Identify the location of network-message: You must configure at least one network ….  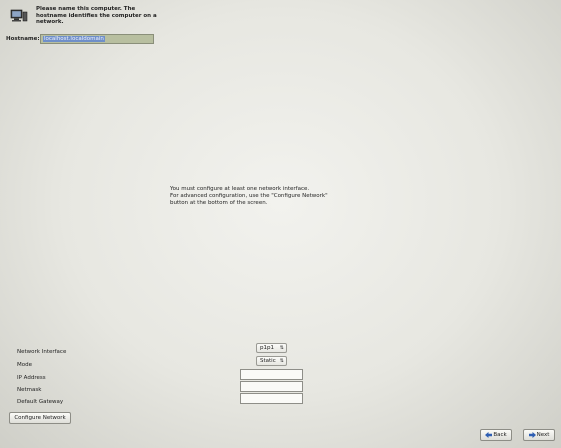
(255, 196).